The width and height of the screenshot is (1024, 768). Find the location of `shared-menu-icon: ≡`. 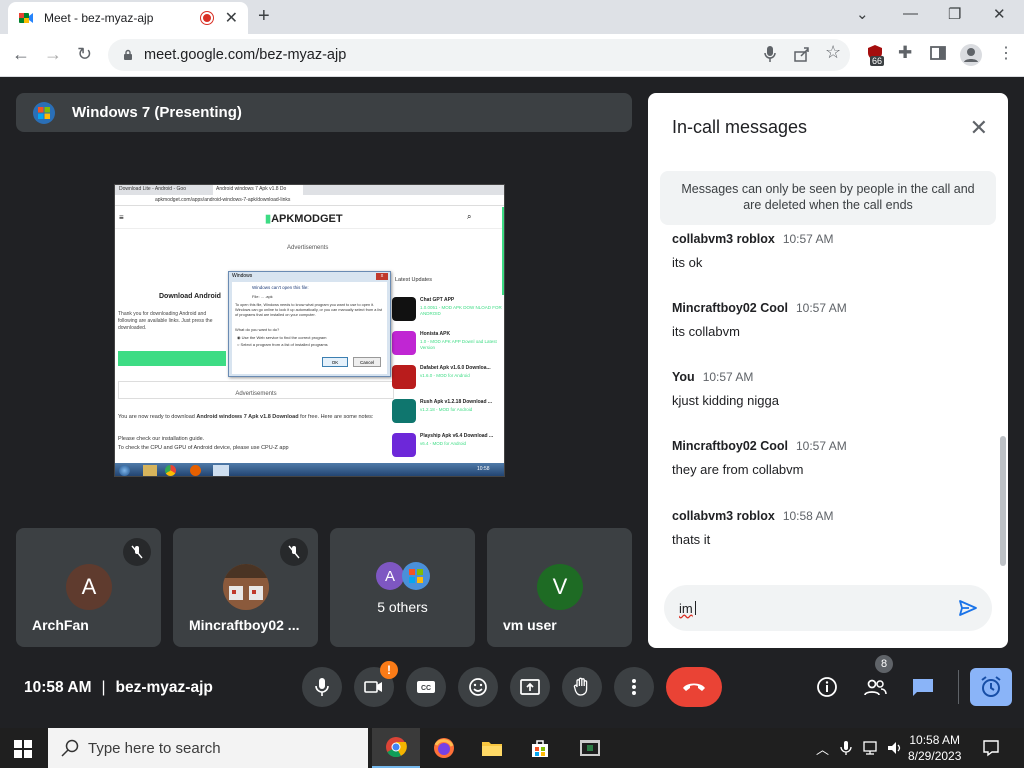

shared-menu-icon: ≡ is located at coordinates (121, 217).